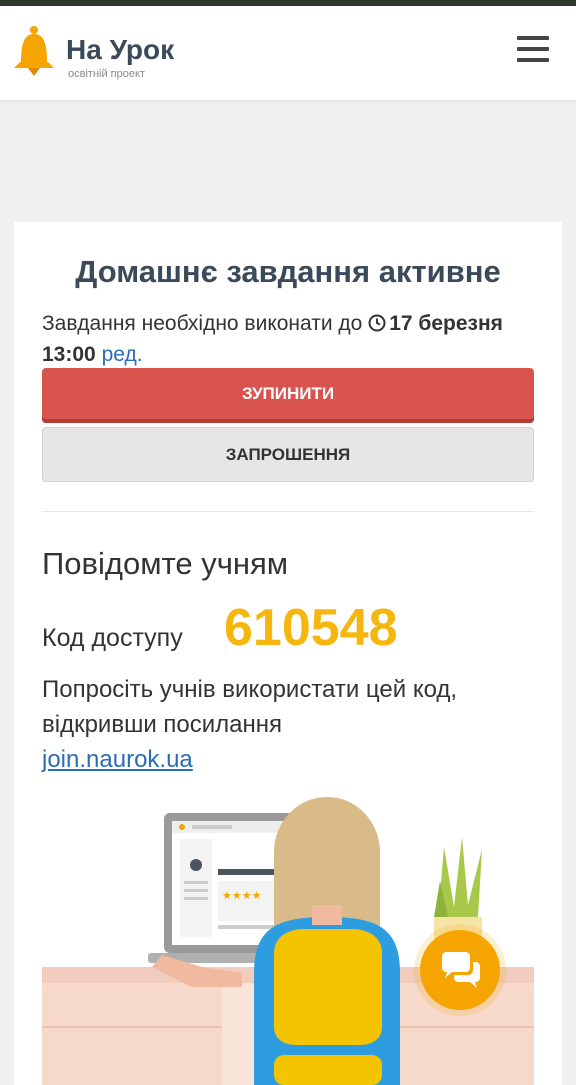 The height and width of the screenshot is (1085, 576). Describe the element at coordinates (202, 323) in the screenshot. I see `deadline-prefix: Завдання необхідно виконати до` at that location.